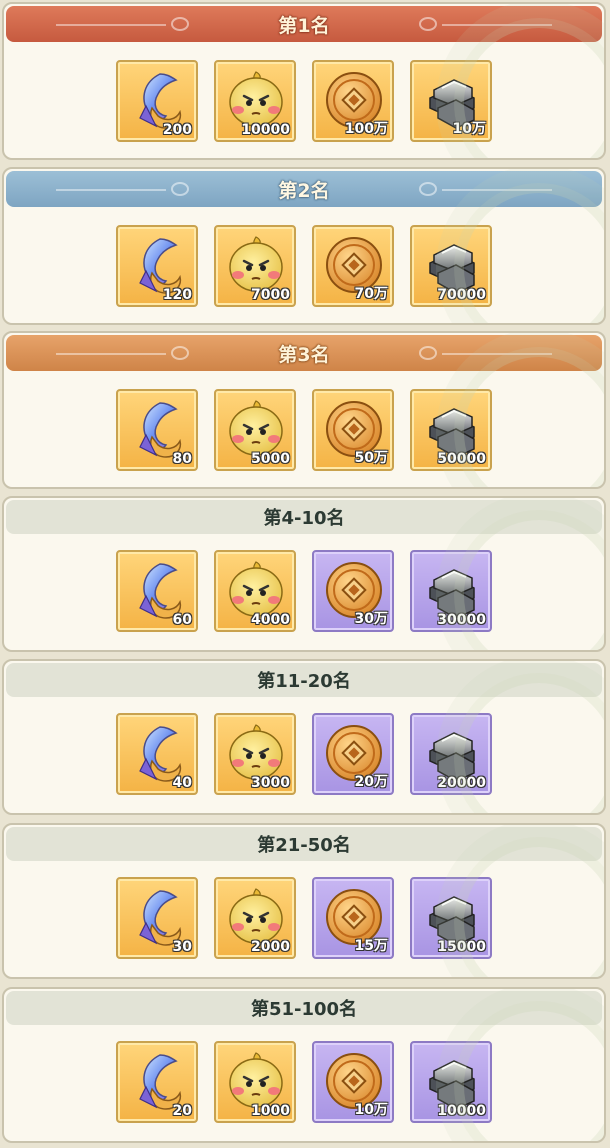  What do you see at coordinates (177, 295) in the screenshot?
I see `reward-quantity: 120` at bounding box center [177, 295].